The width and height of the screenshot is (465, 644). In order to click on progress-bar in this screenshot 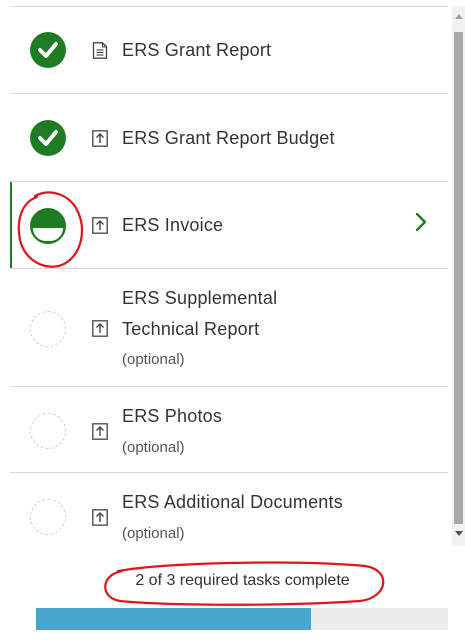, I will do `click(242, 619)`.